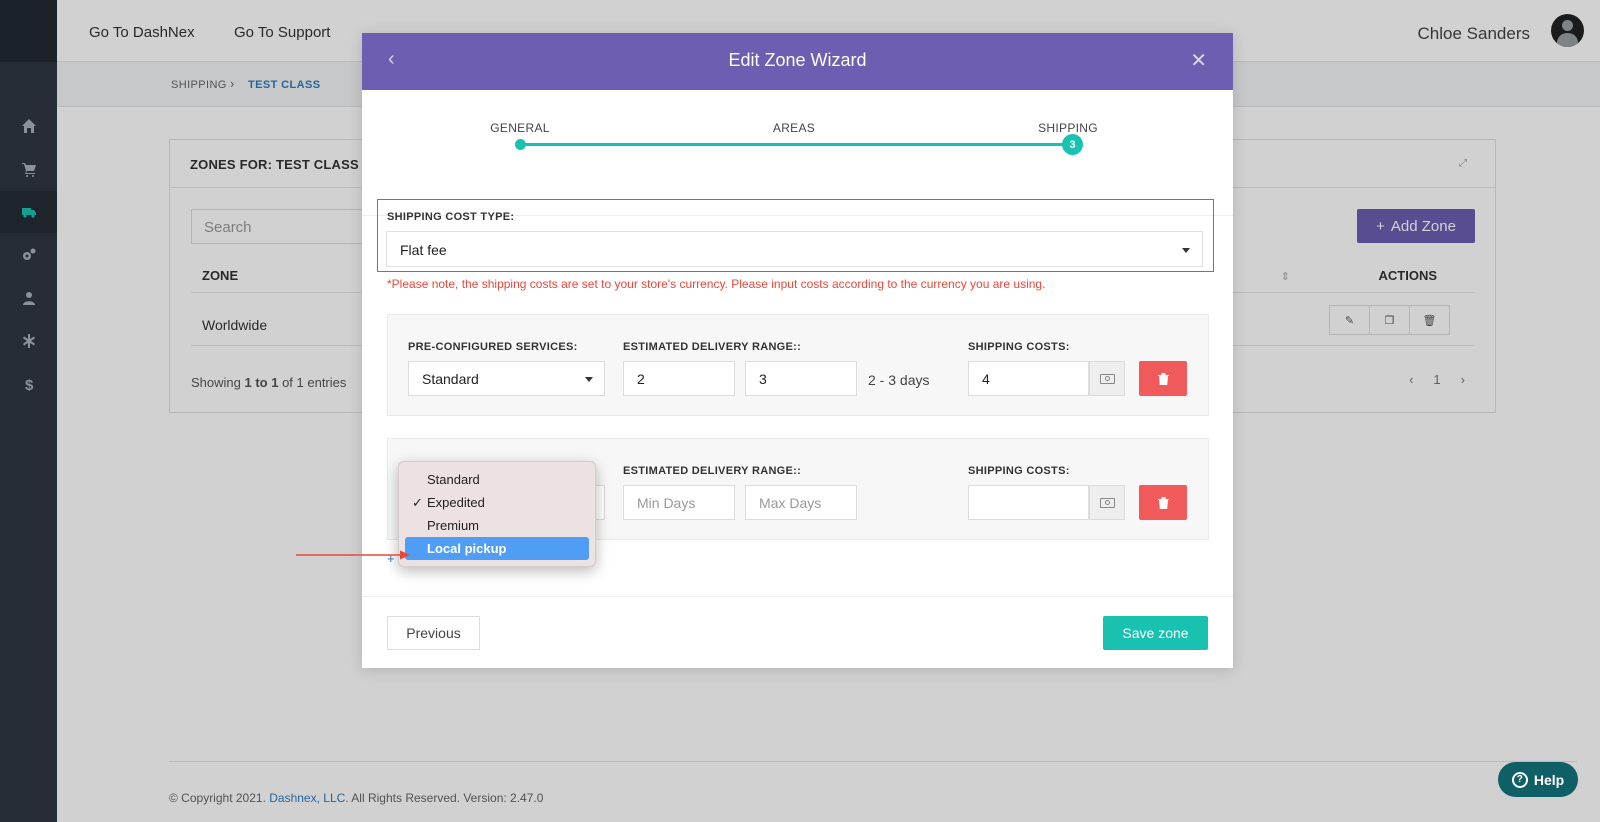 The height and width of the screenshot is (822, 1600). I want to click on step-progress-track, so click(795, 144).